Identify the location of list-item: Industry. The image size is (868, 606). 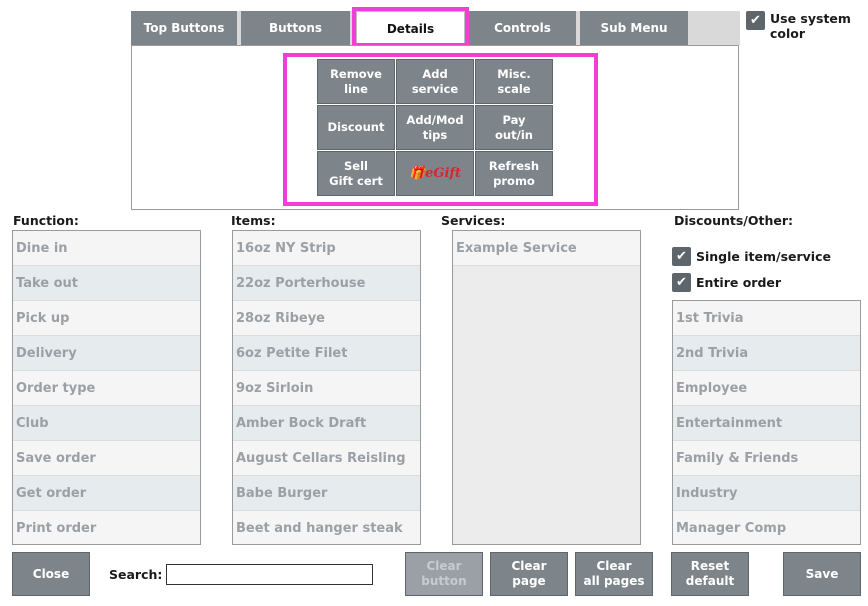
(766, 493).